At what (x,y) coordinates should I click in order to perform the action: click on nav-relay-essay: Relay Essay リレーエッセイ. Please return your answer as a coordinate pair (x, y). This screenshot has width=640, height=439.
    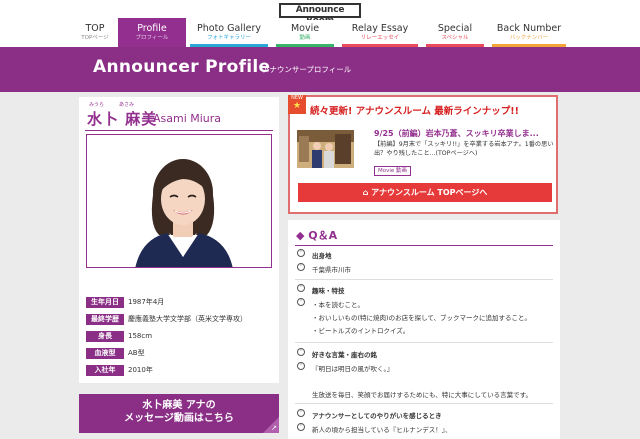
    Looking at the image, I should click on (380, 33).